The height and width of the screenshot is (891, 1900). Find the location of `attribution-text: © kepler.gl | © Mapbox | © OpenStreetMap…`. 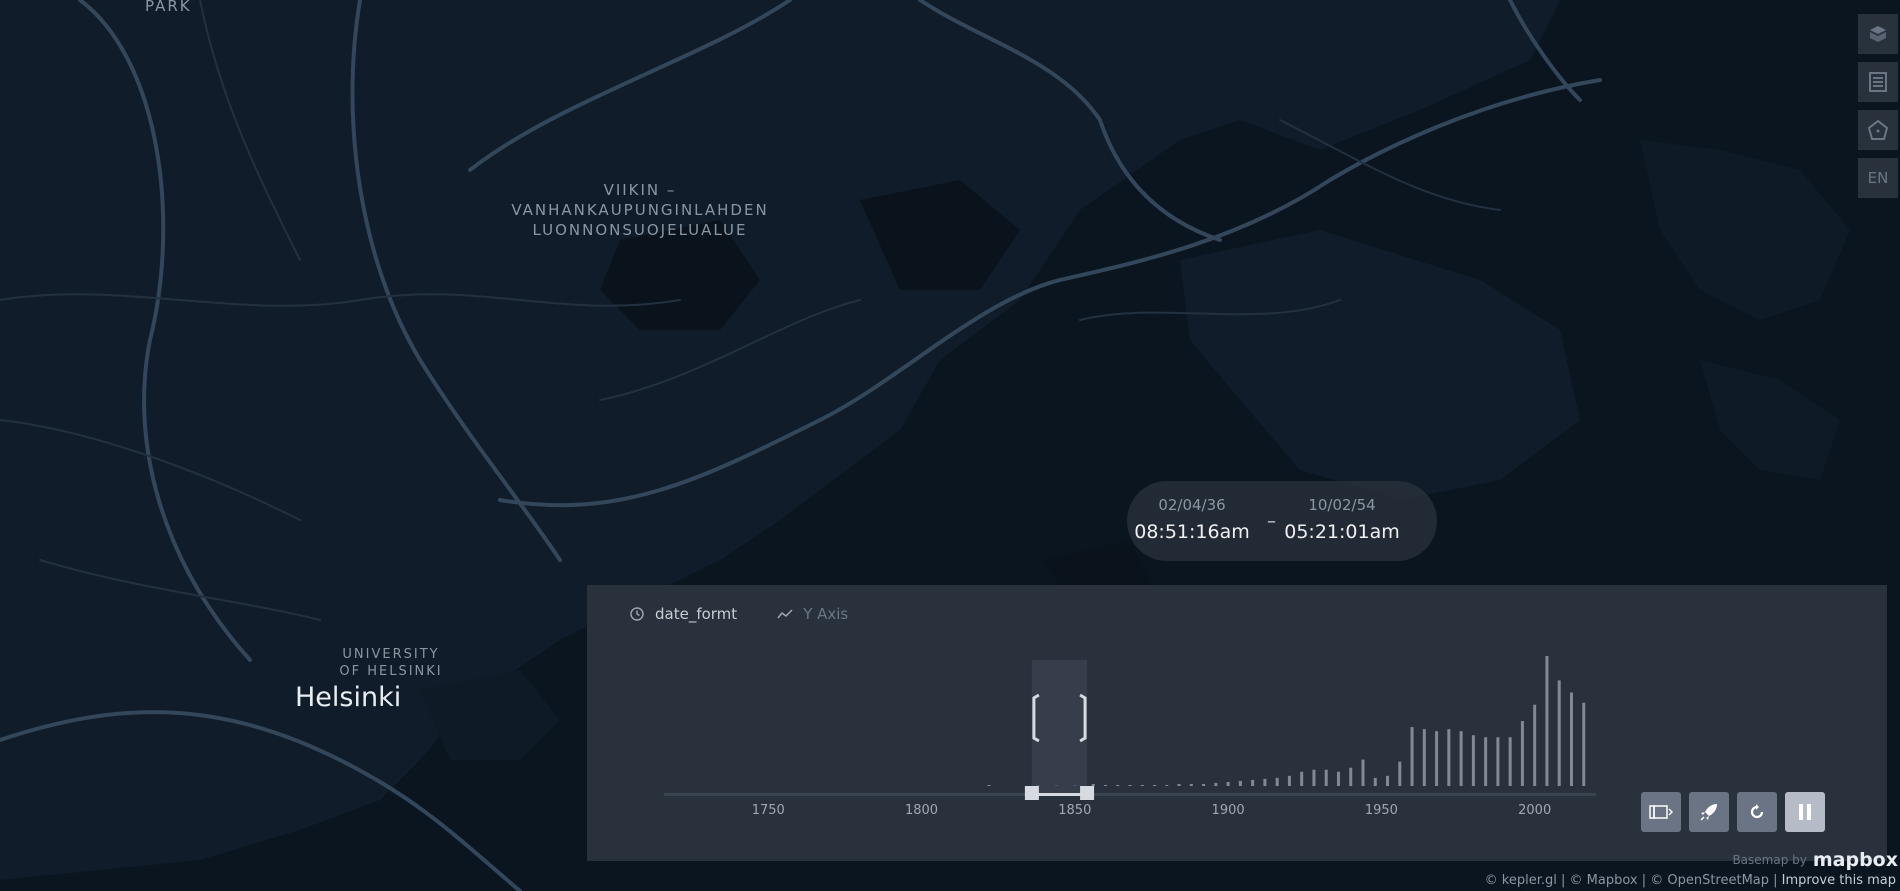

attribution-text: © kepler.gl | © Mapbox | © OpenStreetMap… is located at coordinates (1631, 880).